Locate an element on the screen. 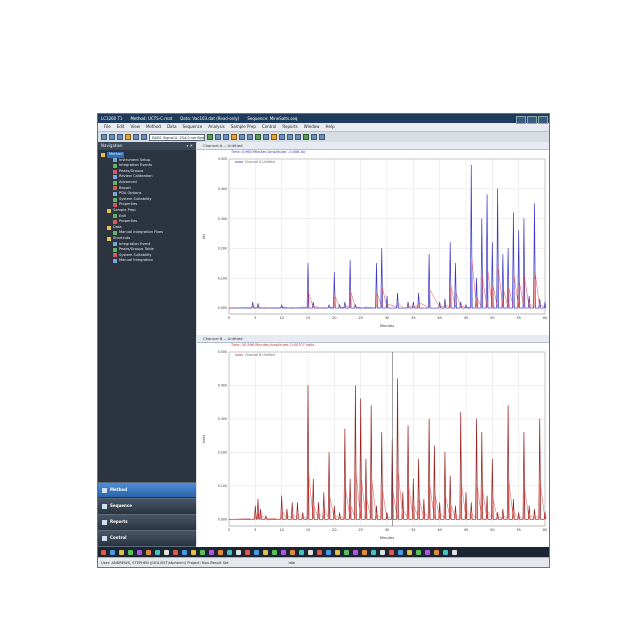  report-icon is located at coordinates (282, 137).